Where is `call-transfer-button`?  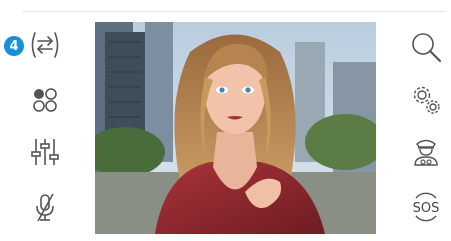
call-transfer-button is located at coordinates (45, 45).